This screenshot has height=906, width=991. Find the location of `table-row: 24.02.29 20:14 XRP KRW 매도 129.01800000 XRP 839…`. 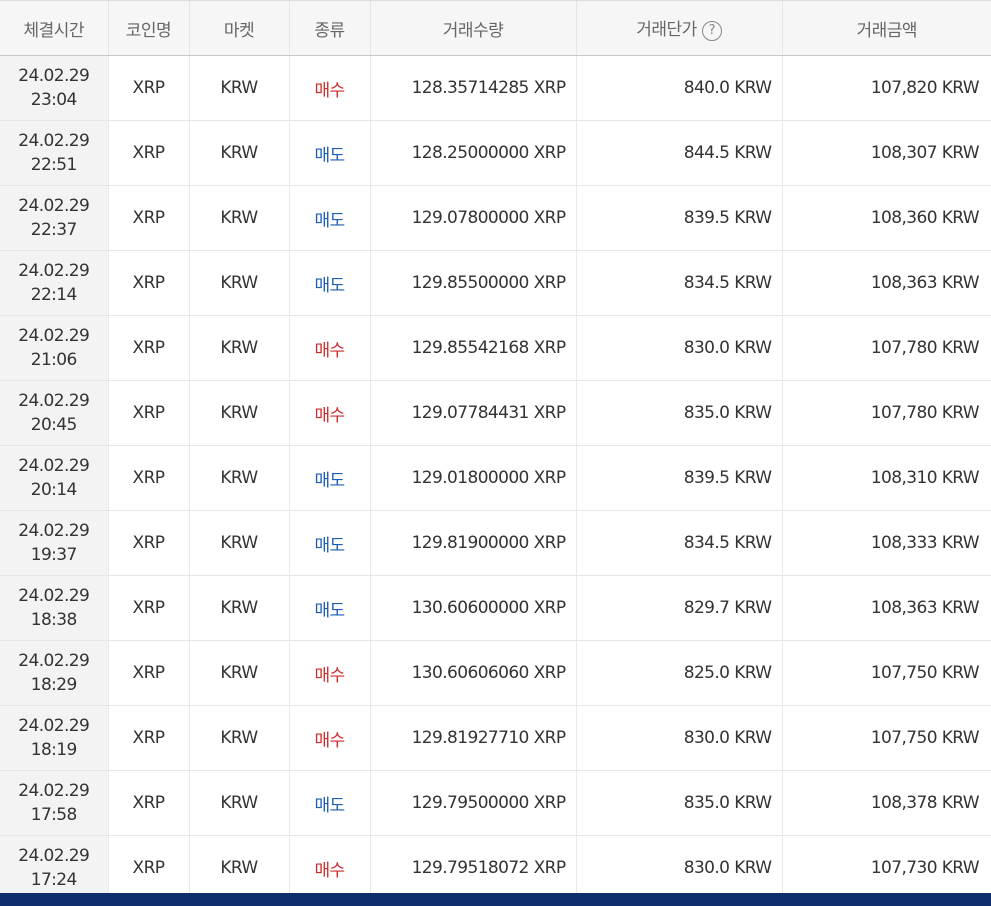

table-row: 24.02.29 20:14 XRP KRW 매도 129.01800000 XRP 839… is located at coordinates (495, 478).